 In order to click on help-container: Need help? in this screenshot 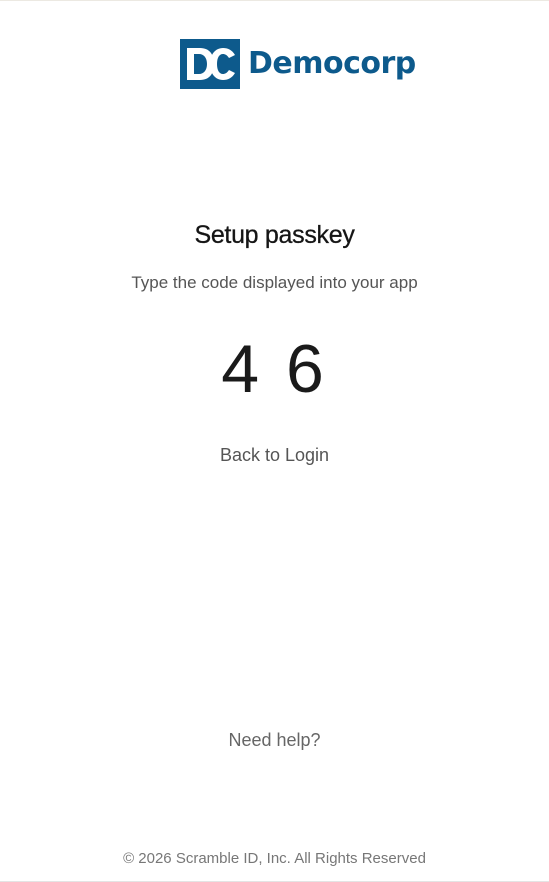, I will do `click(274, 740)`.